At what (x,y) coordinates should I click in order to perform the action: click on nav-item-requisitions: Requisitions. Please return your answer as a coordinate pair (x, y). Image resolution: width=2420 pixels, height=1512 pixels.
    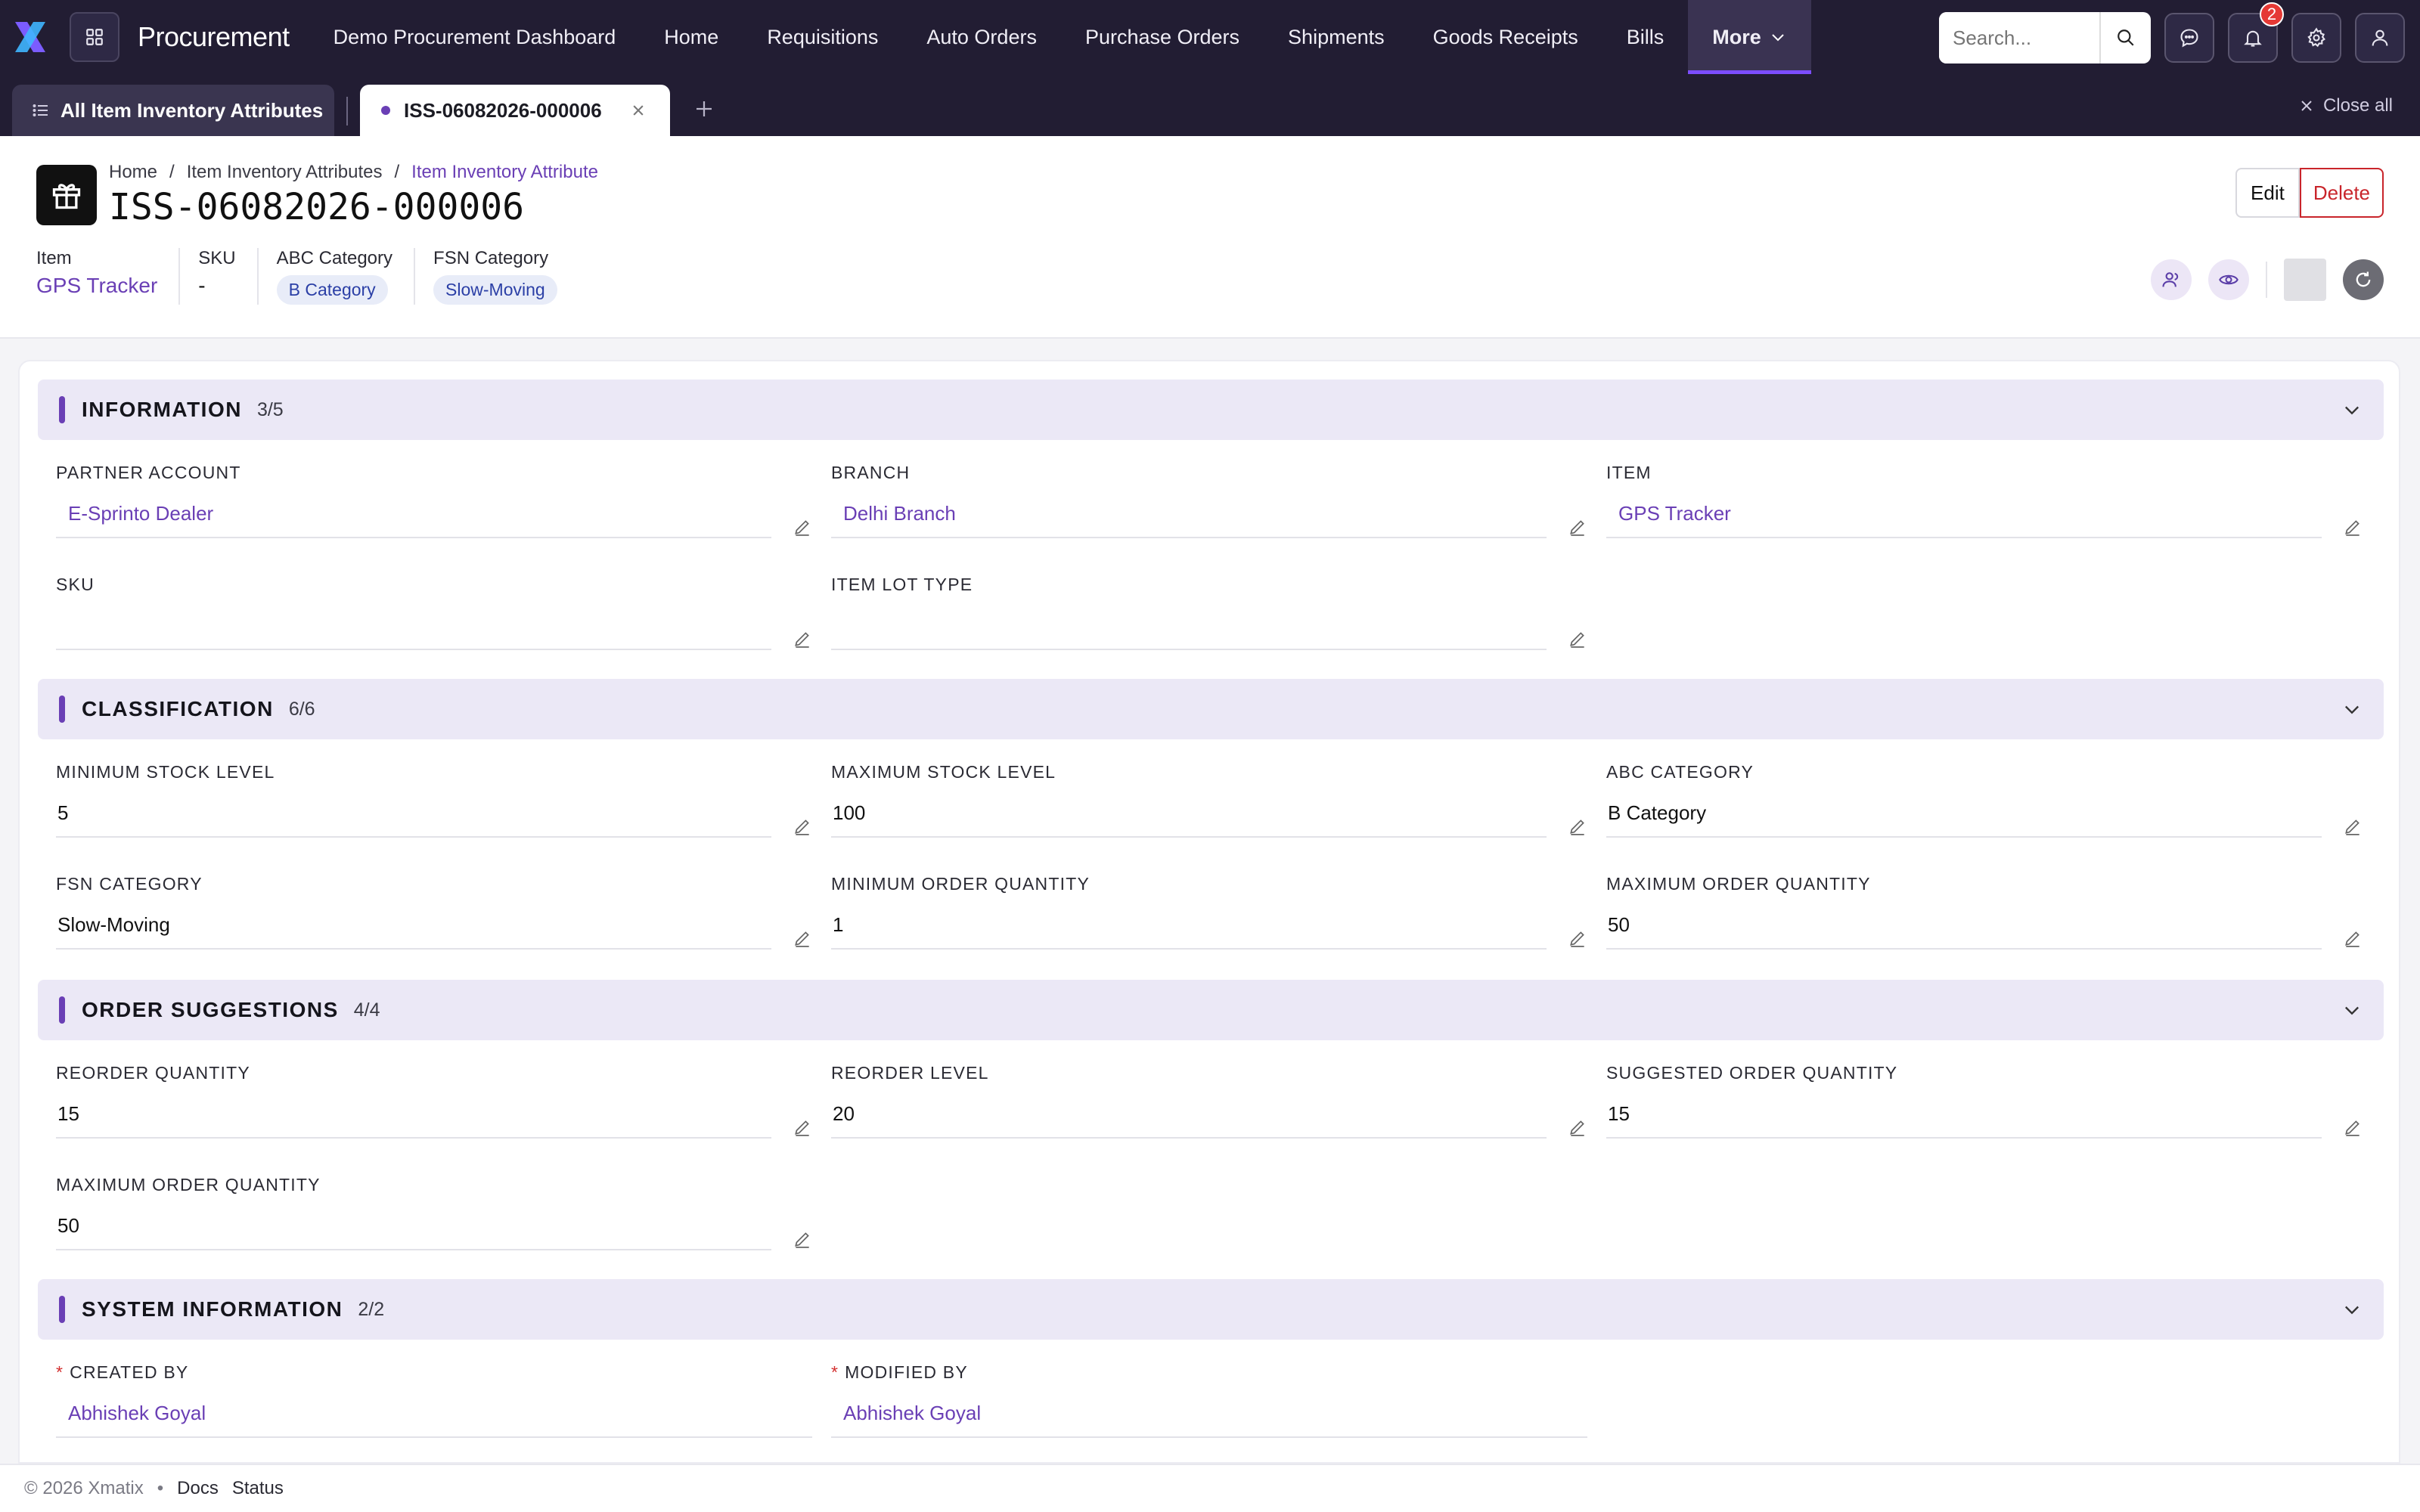
    Looking at the image, I should click on (822, 37).